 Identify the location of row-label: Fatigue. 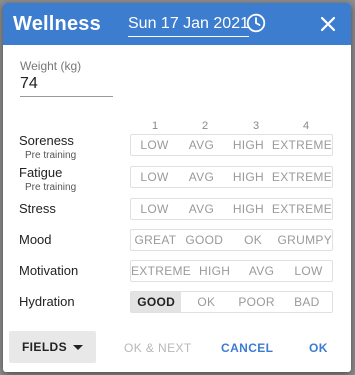
(41, 172).